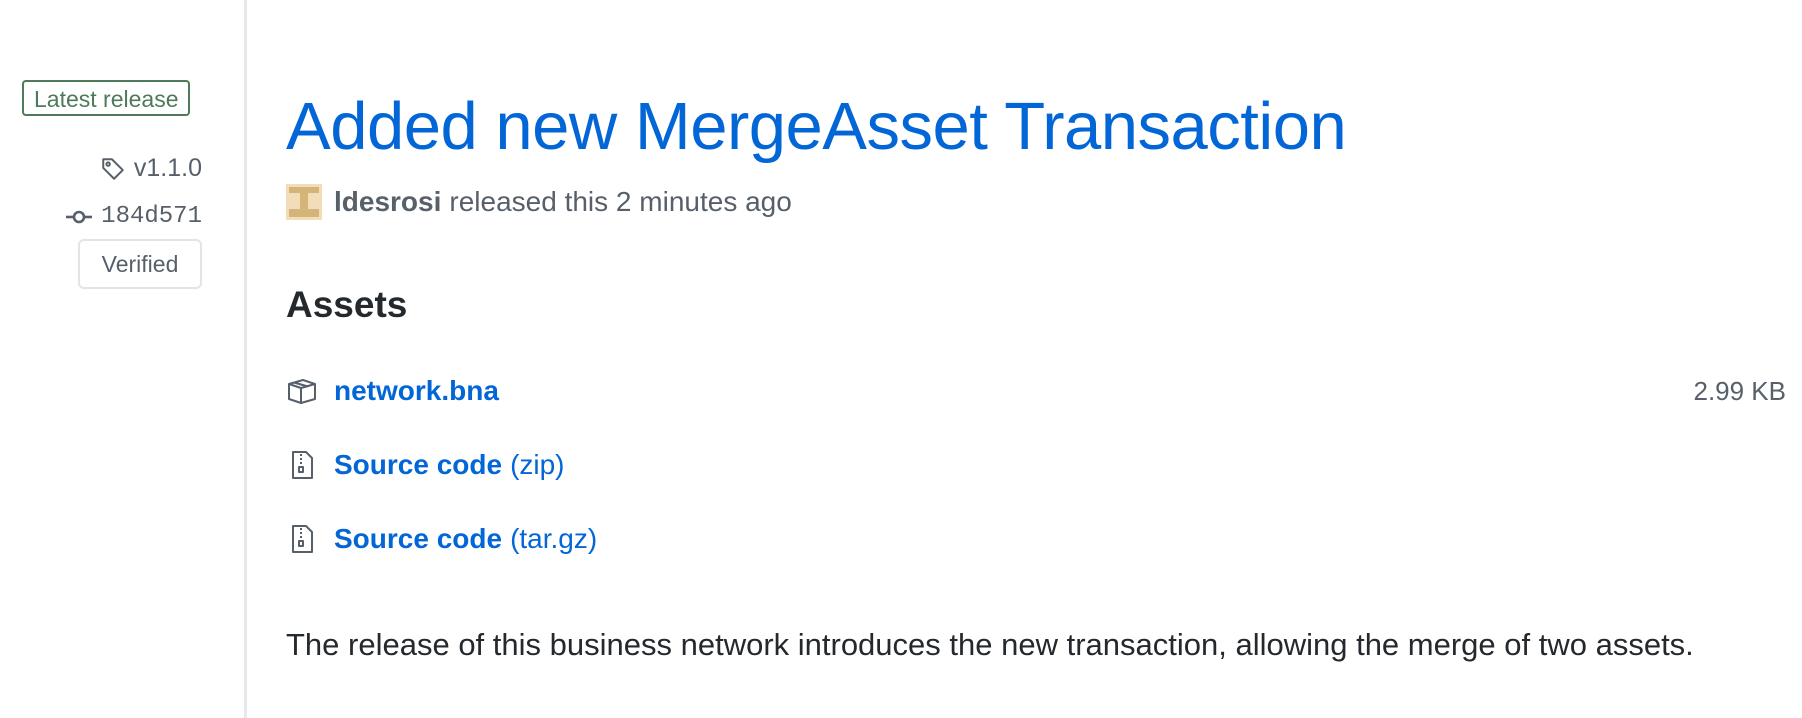 The image size is (1802, 718). I want to click on asset-format-label: (tar.gz), so click(553, 539).